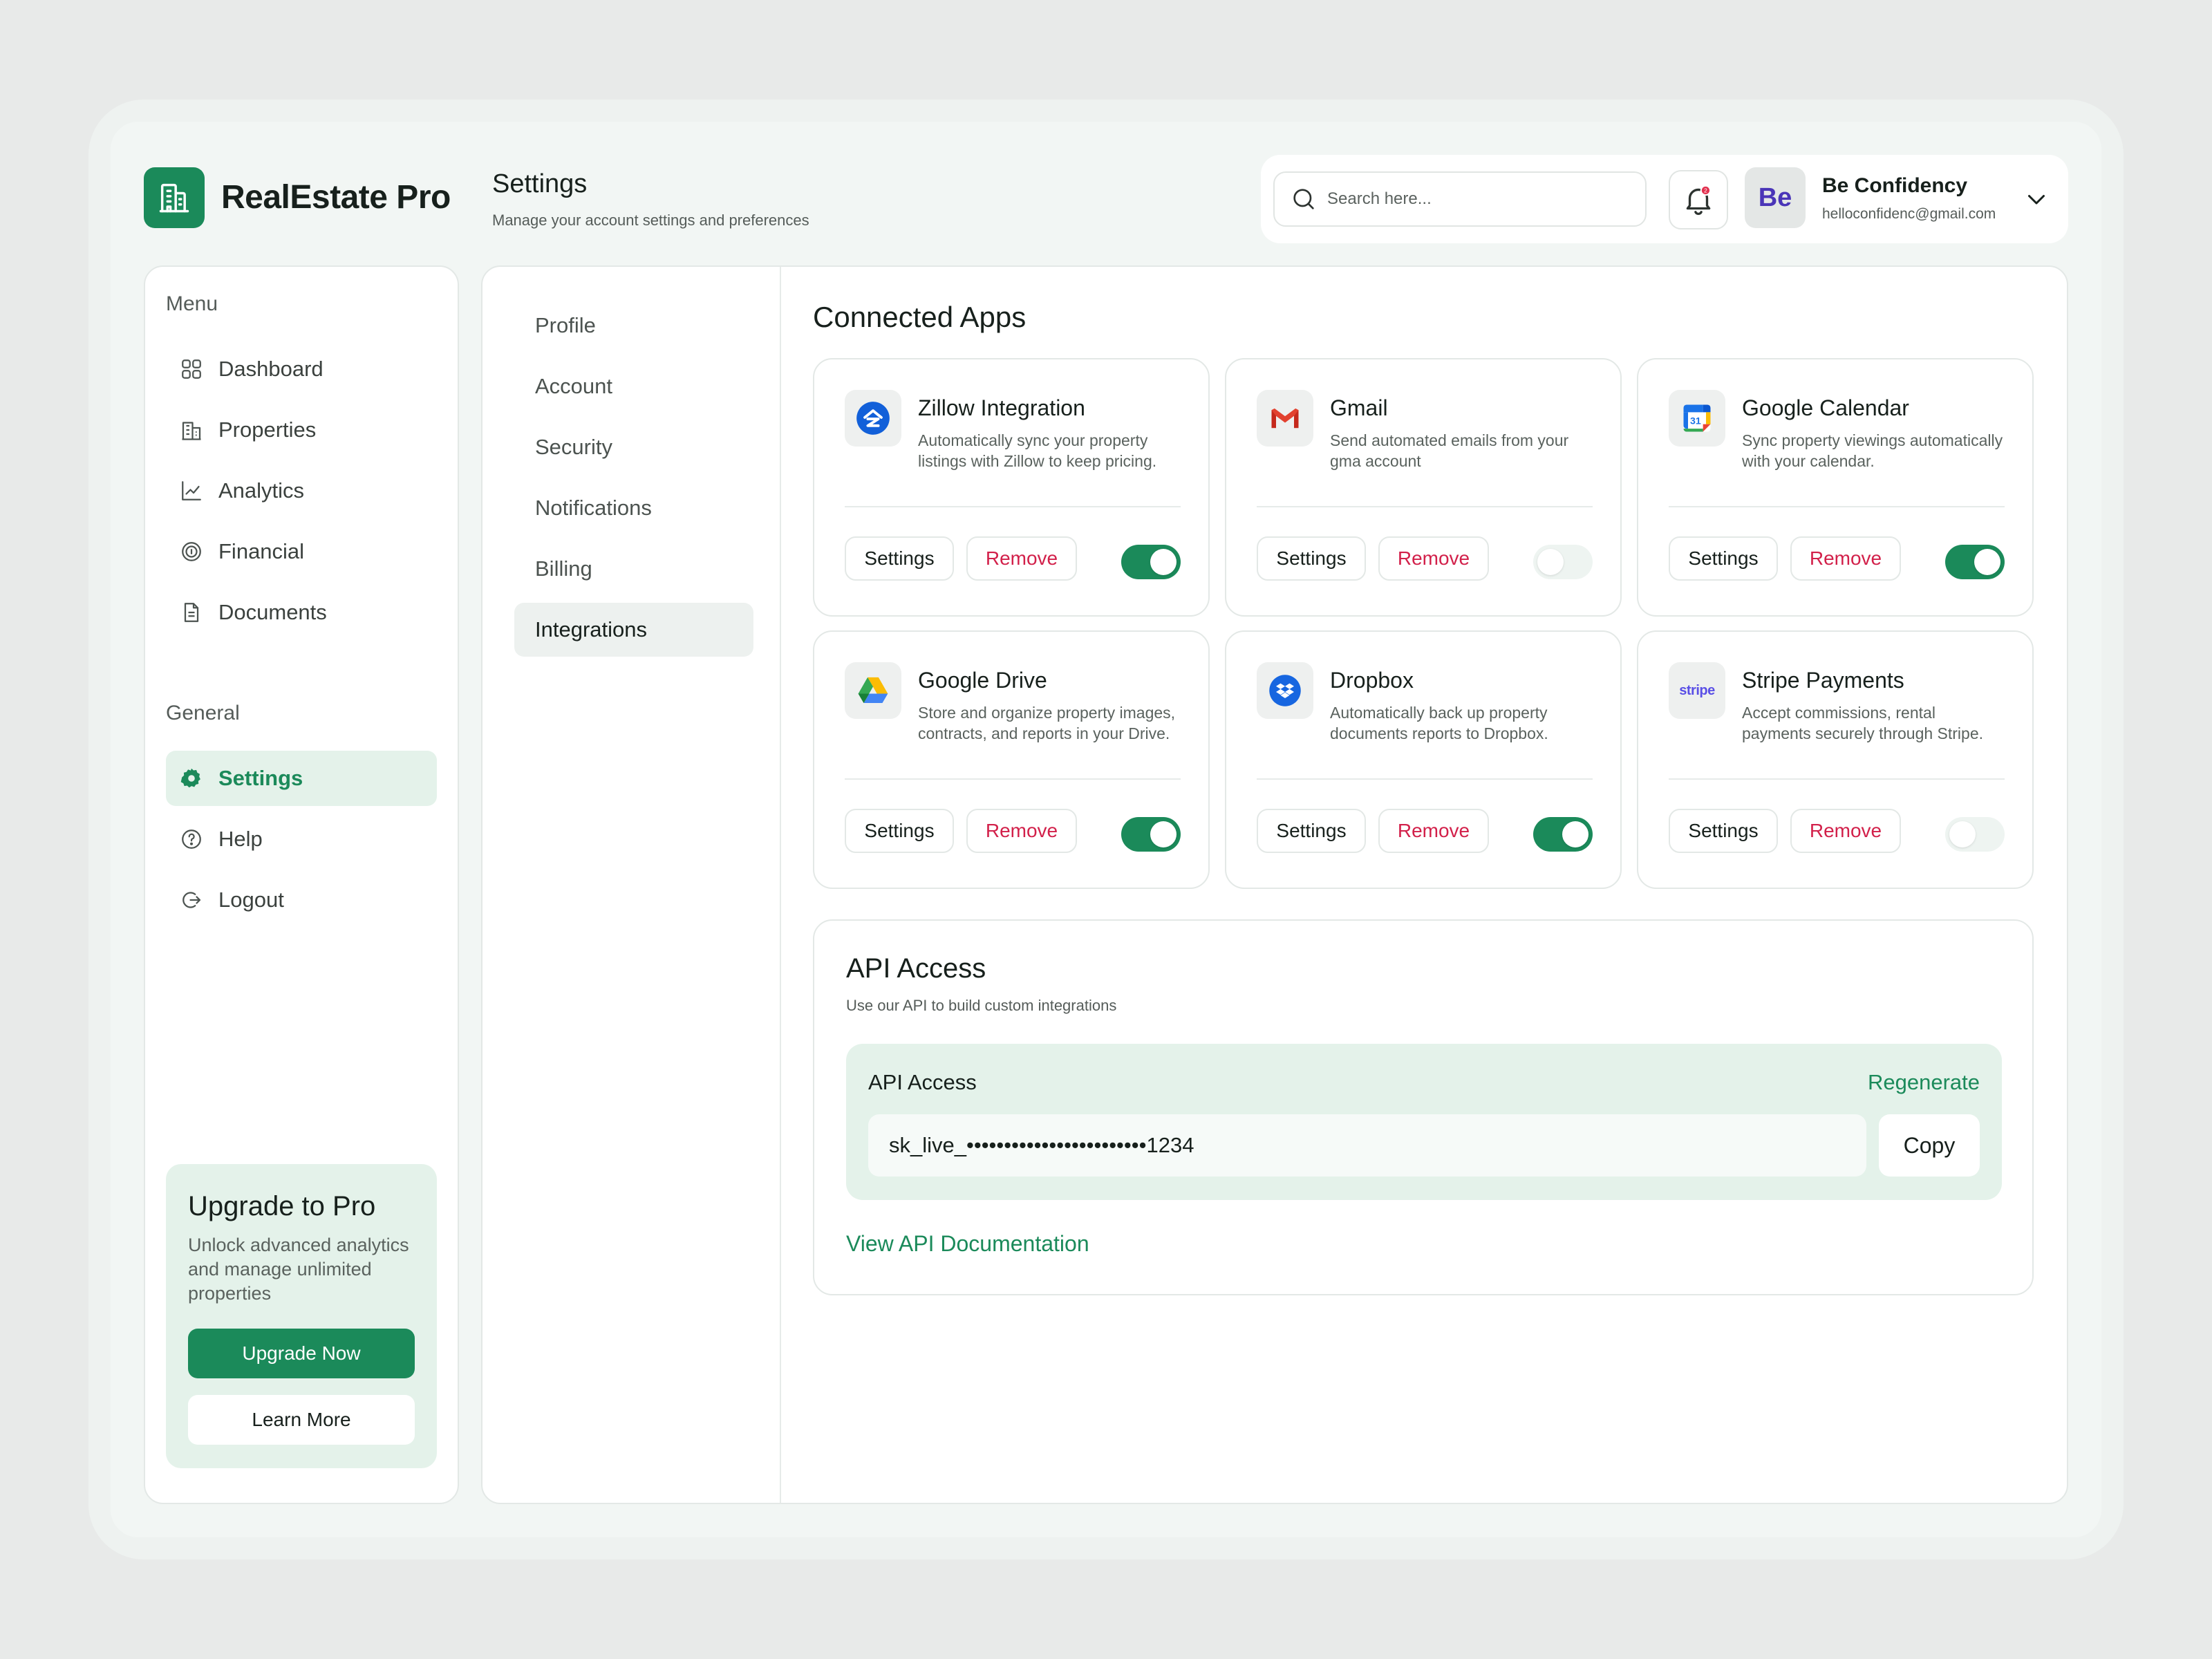 The height and width of the screenshot is (1659, 2212). Describe the element at coordinates (1002, 407) in the screenshot. I see `app-name: Zillow Integration` at that location.